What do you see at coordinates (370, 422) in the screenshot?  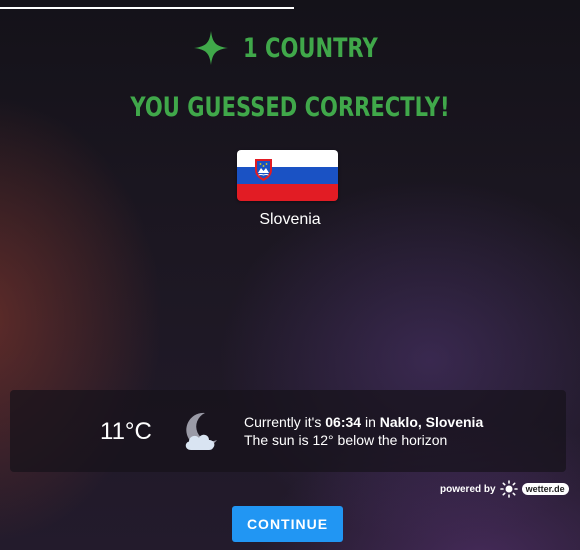 I see `weather-mid: in` at bounding box center [370, 422].